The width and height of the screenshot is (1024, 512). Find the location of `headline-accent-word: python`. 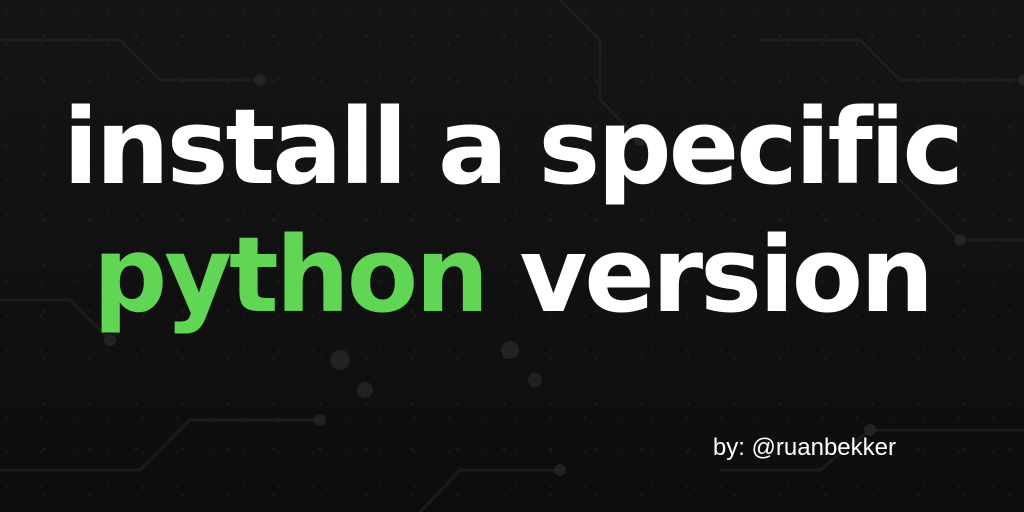

headline-accent-word: python is located at coordinates (290, 275).